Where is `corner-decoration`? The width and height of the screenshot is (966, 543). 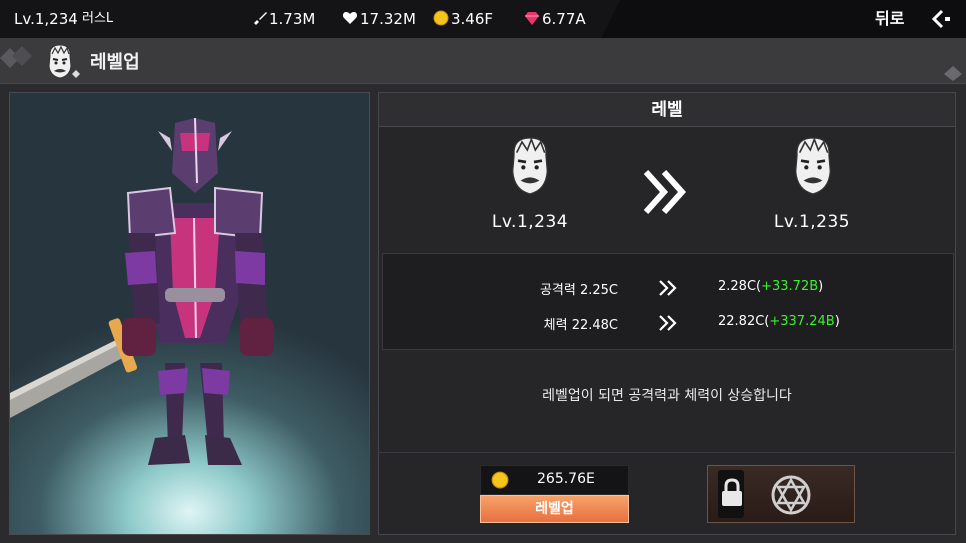
corner-decoration is located at coordinates (953, 73).